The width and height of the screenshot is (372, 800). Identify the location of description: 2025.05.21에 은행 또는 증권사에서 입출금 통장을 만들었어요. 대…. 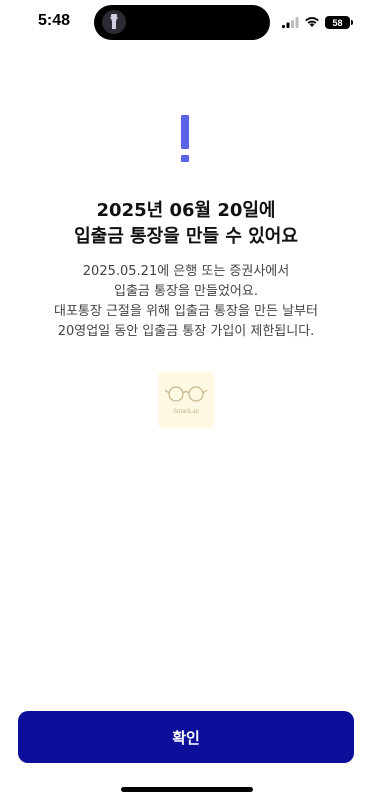
(186, 302).